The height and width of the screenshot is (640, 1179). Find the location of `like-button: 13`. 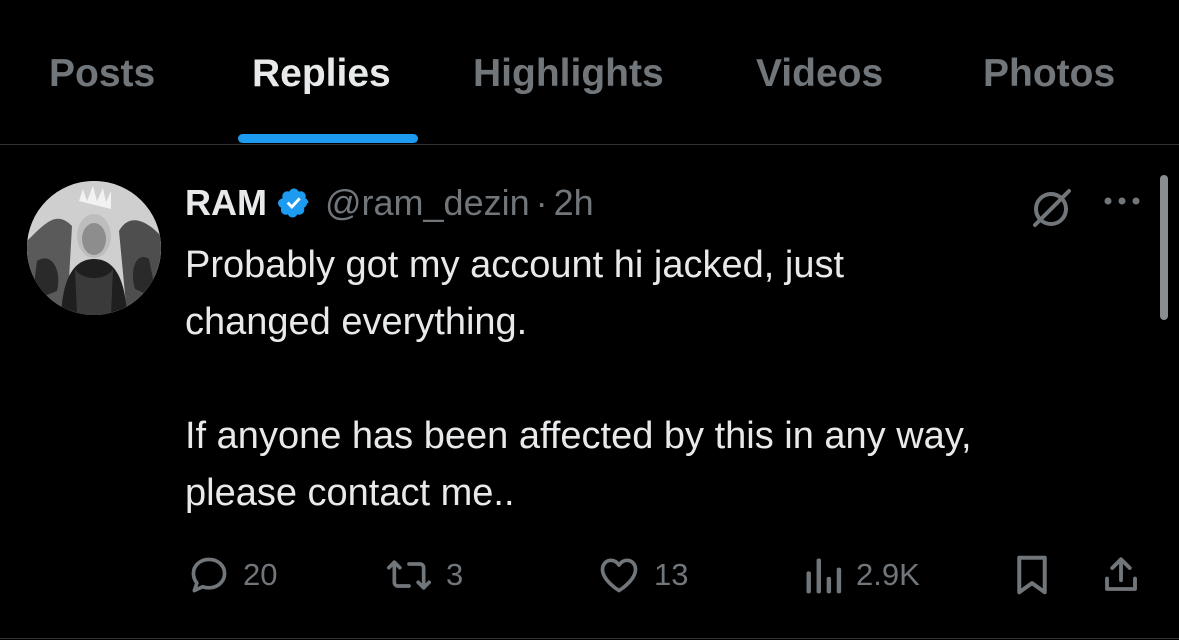

like-button: 13 is located at coordinates (642, 575).